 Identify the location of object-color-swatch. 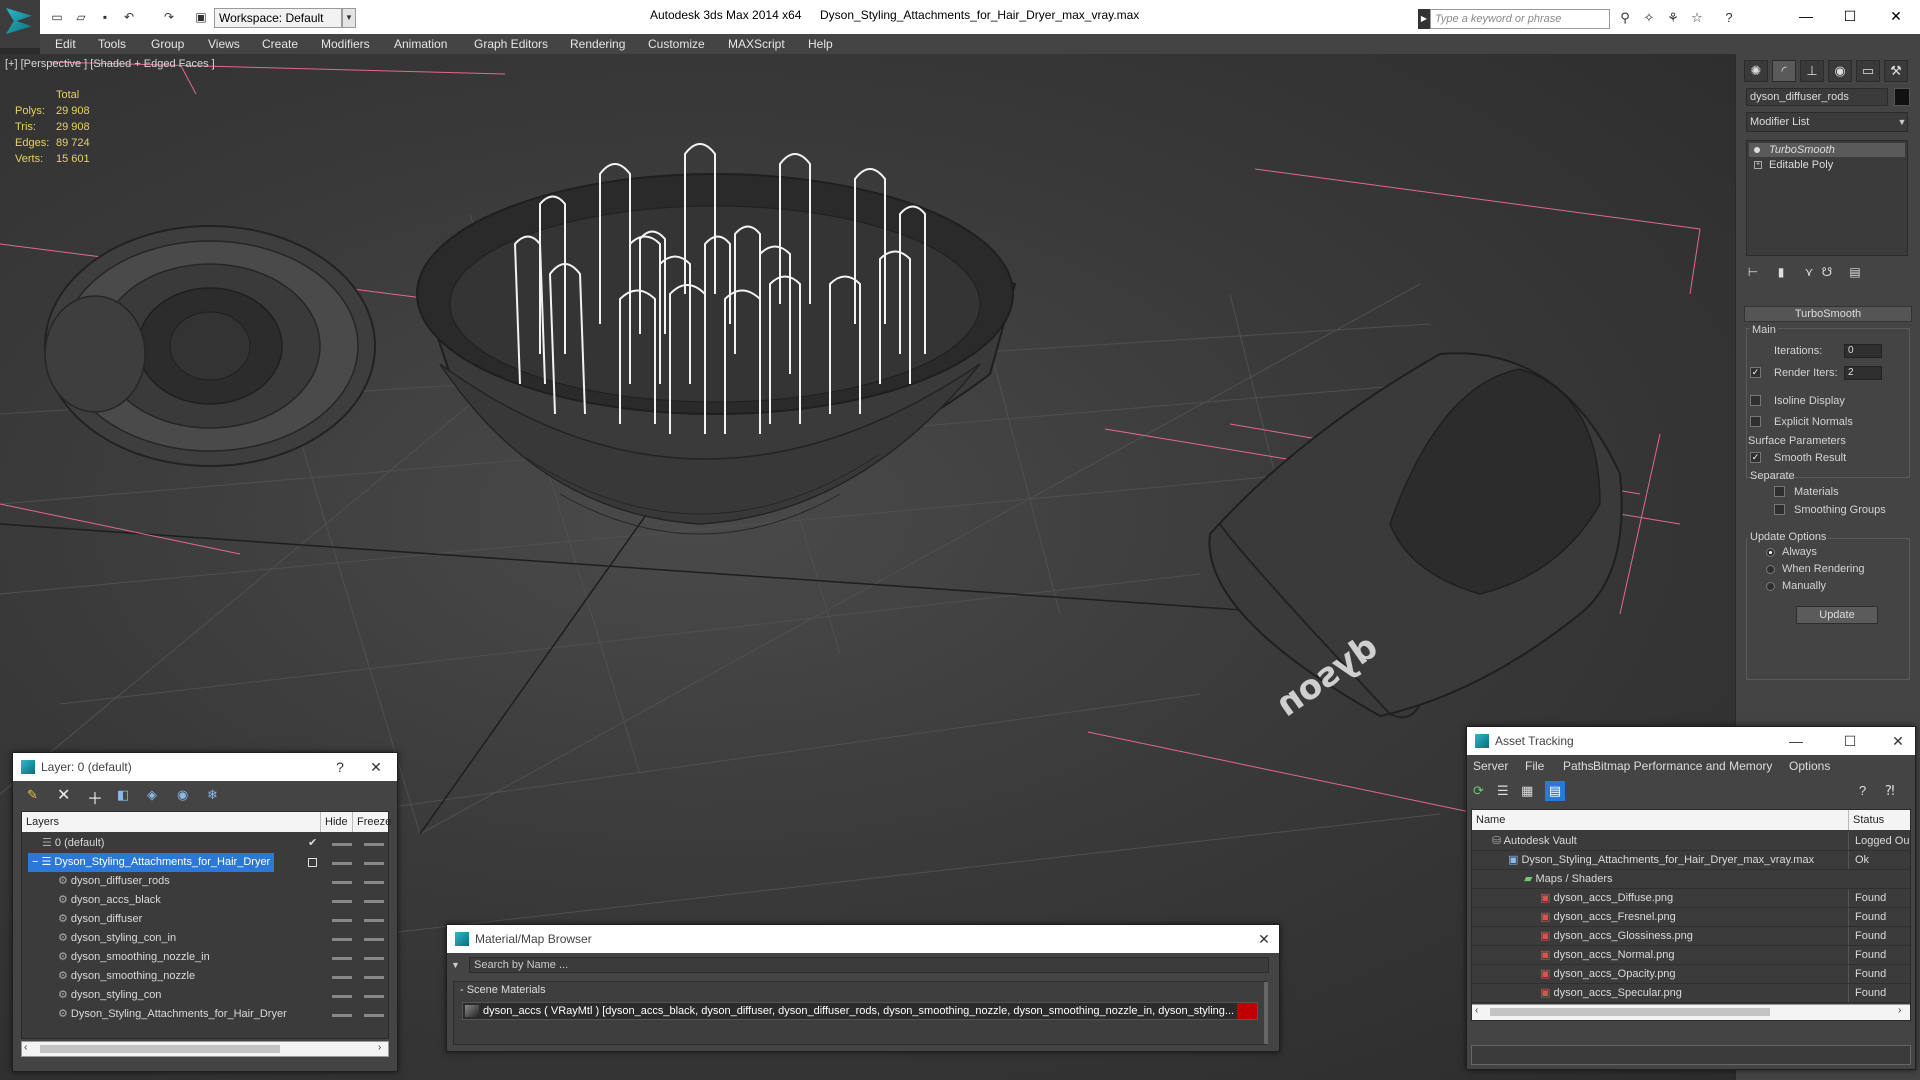
(1902, 97).